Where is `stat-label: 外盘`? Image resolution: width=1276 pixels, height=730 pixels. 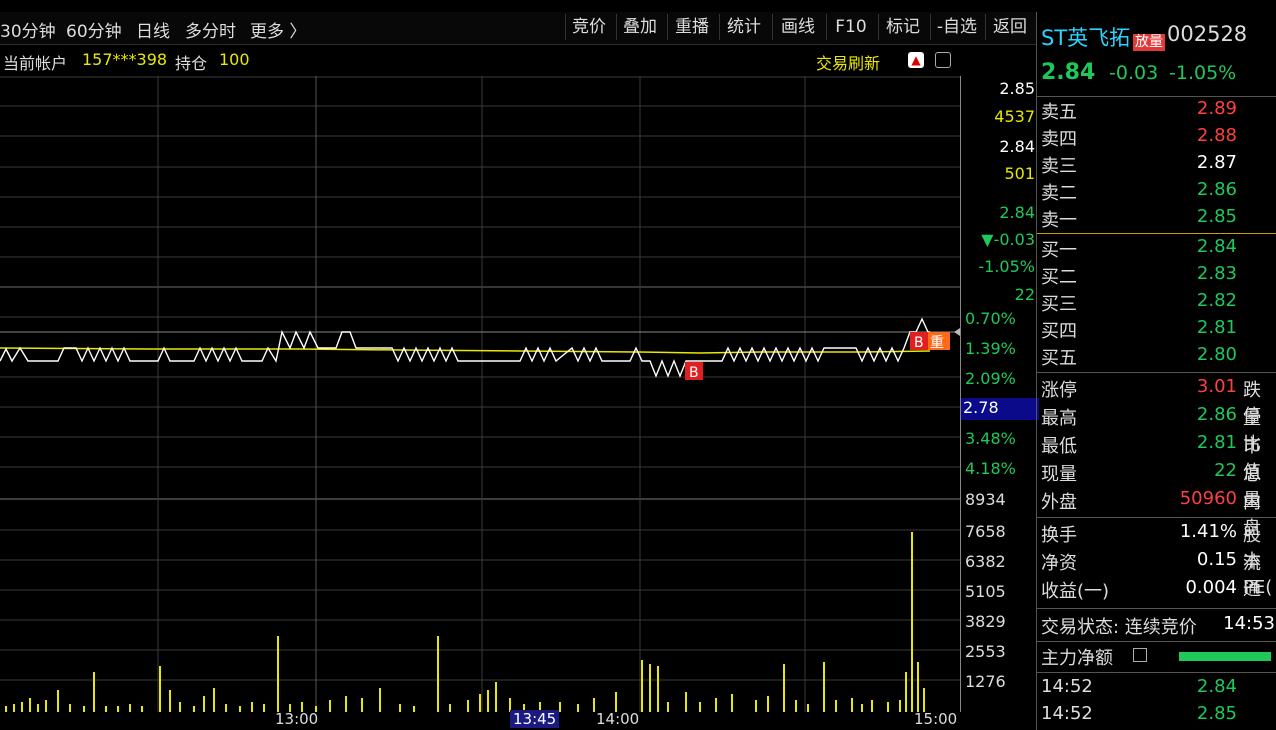 stat-label: 外盘 is located at coordinates (1059, 502).